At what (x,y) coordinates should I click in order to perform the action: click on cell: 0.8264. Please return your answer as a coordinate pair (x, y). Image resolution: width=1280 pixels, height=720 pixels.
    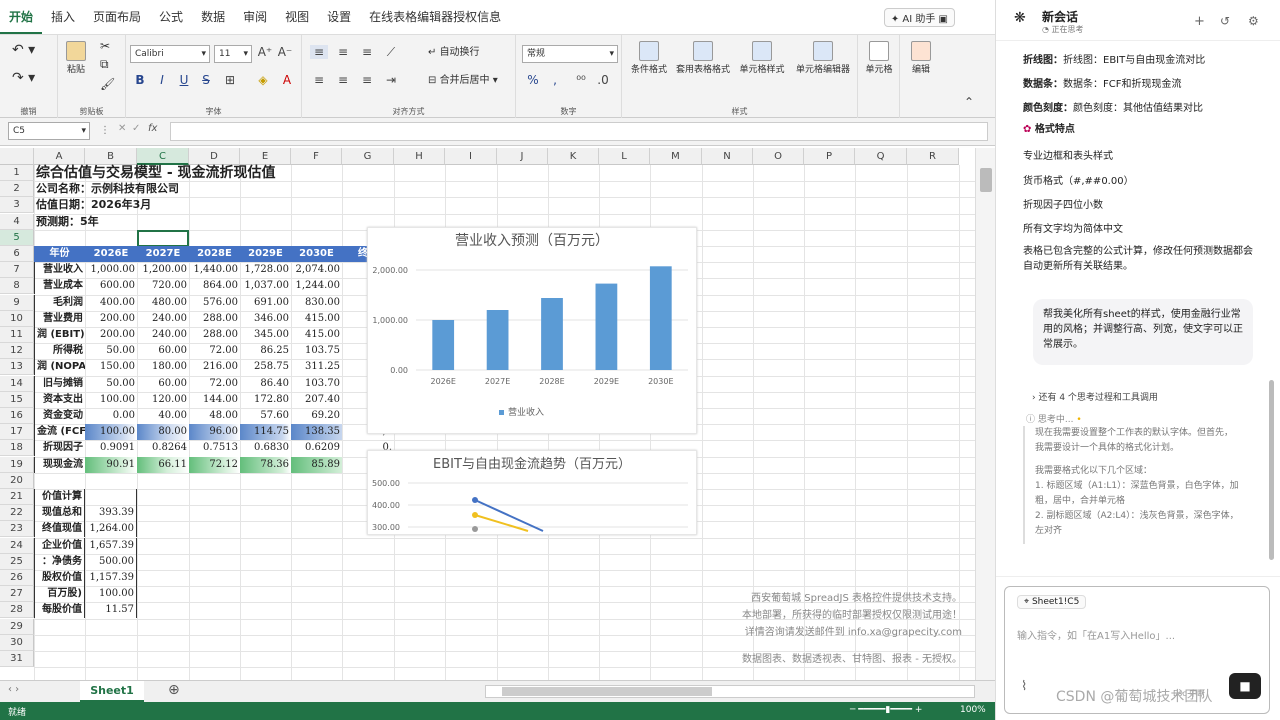
    Looking at the image, I should click on (163, 448).